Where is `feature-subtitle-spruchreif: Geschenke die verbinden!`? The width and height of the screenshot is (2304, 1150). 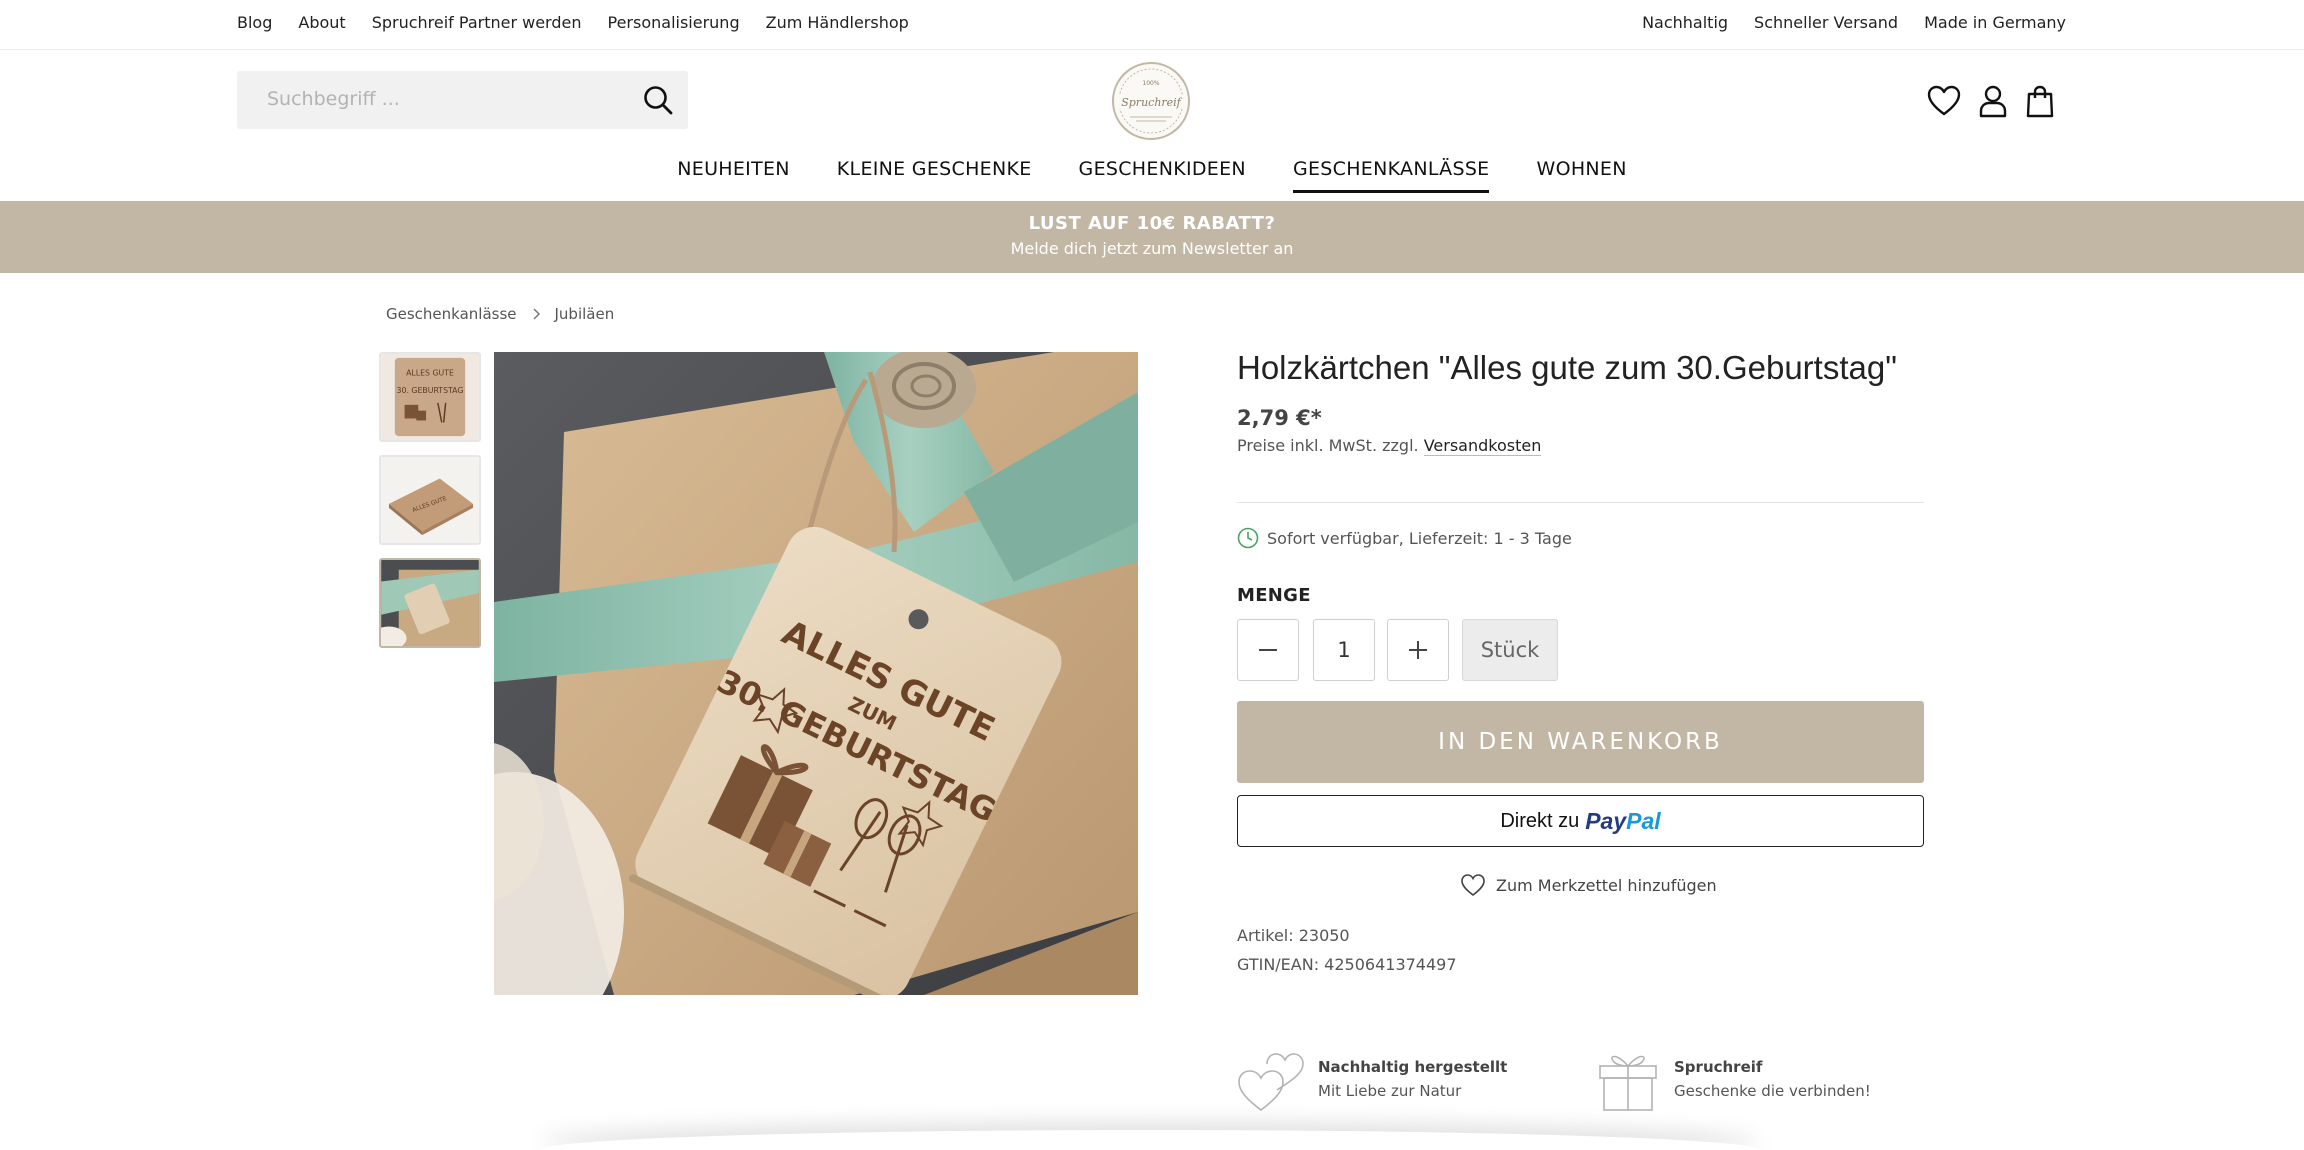 feature-subtitle-spruchreif: Geschenke die verbinden! is located at coordinates (1772, 1091).